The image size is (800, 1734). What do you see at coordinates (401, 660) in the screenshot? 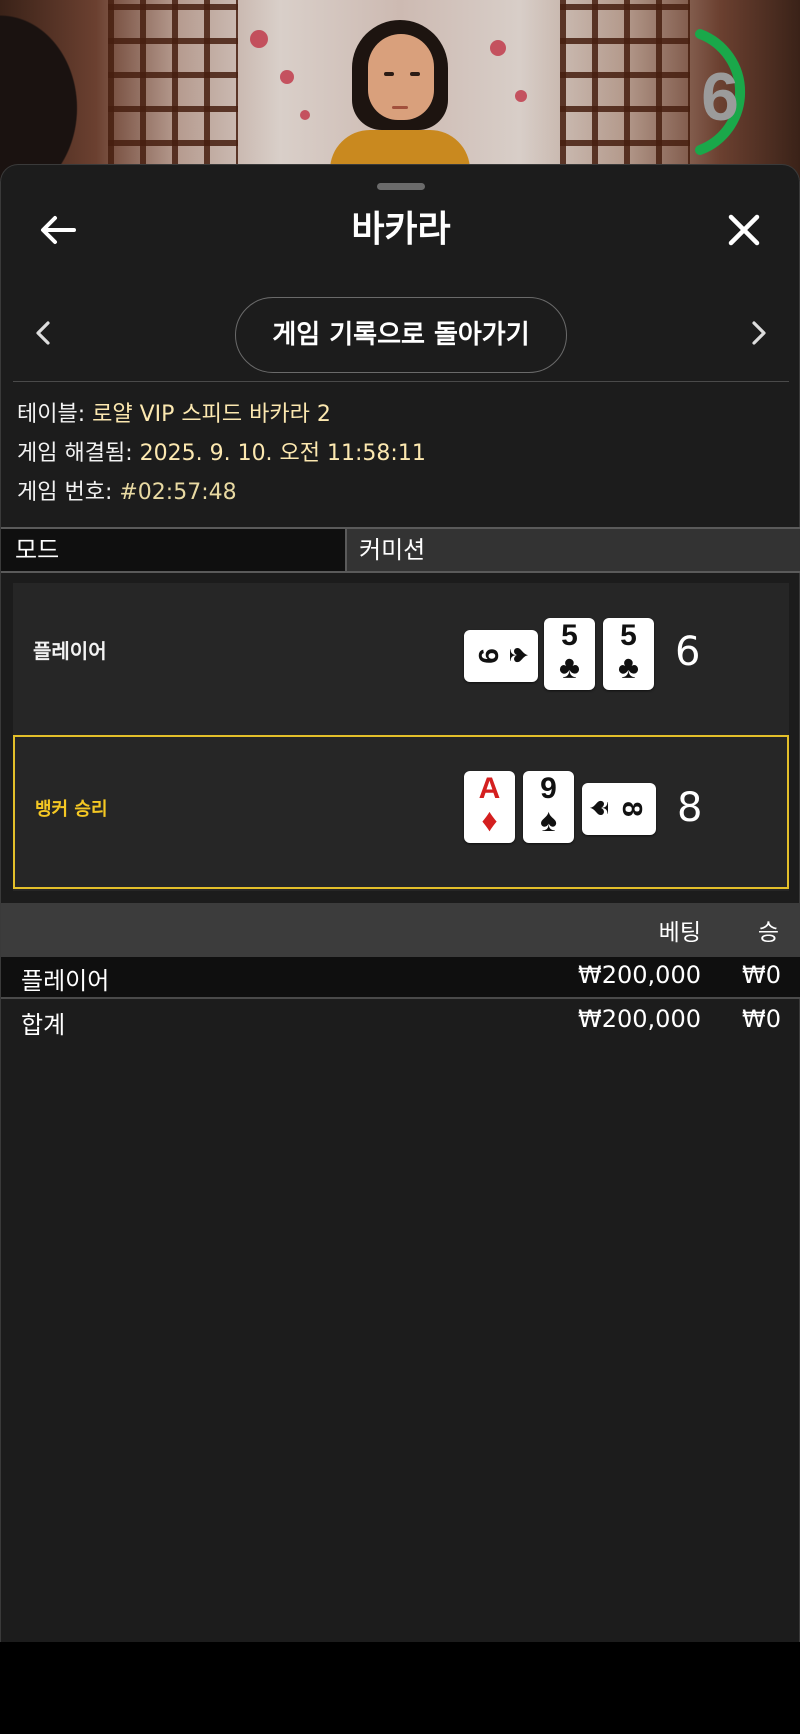
I see `player-hand: 플레이어 9 ♠ 5 ♣ 5 ♣ 6` at bounding box center [401, 660].